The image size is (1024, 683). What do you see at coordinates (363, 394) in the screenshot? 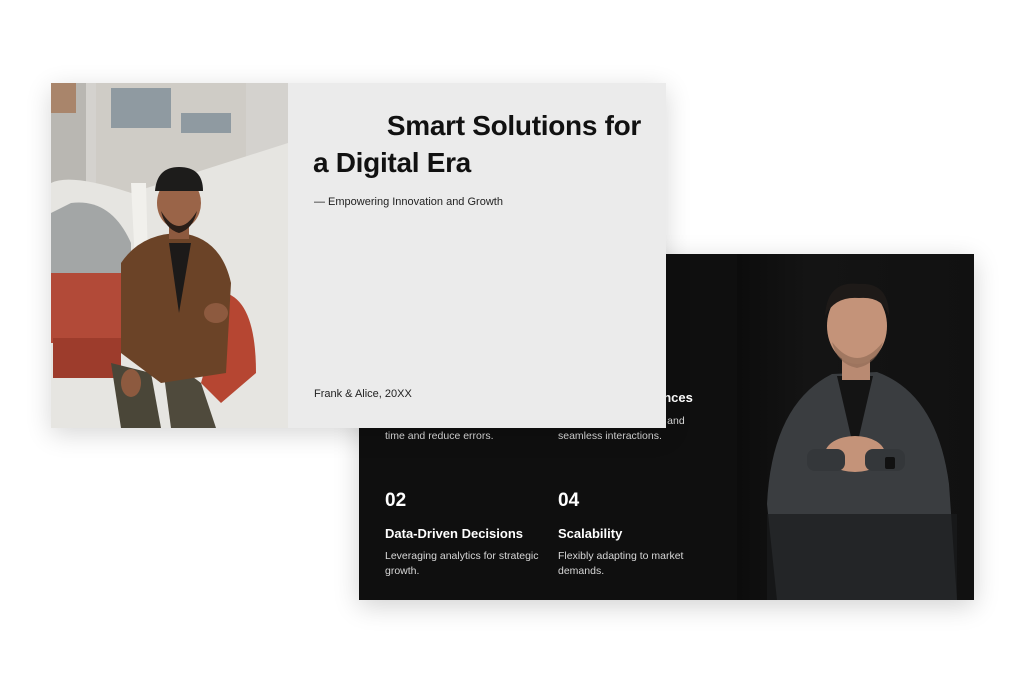
I see `slide-author-footer: Frank & Alice, 20XX` at bounding box center [363, 394].